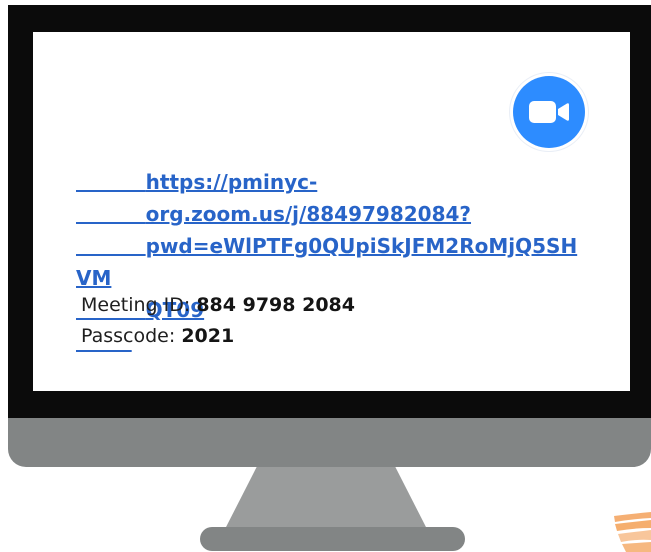 The height and width of the screenshot is (552, 651). What do you see at coordinates (136, 305) in the screenshot?
I see `meeting-id-label: Meeting ID:` at bounding box center [136, 305].